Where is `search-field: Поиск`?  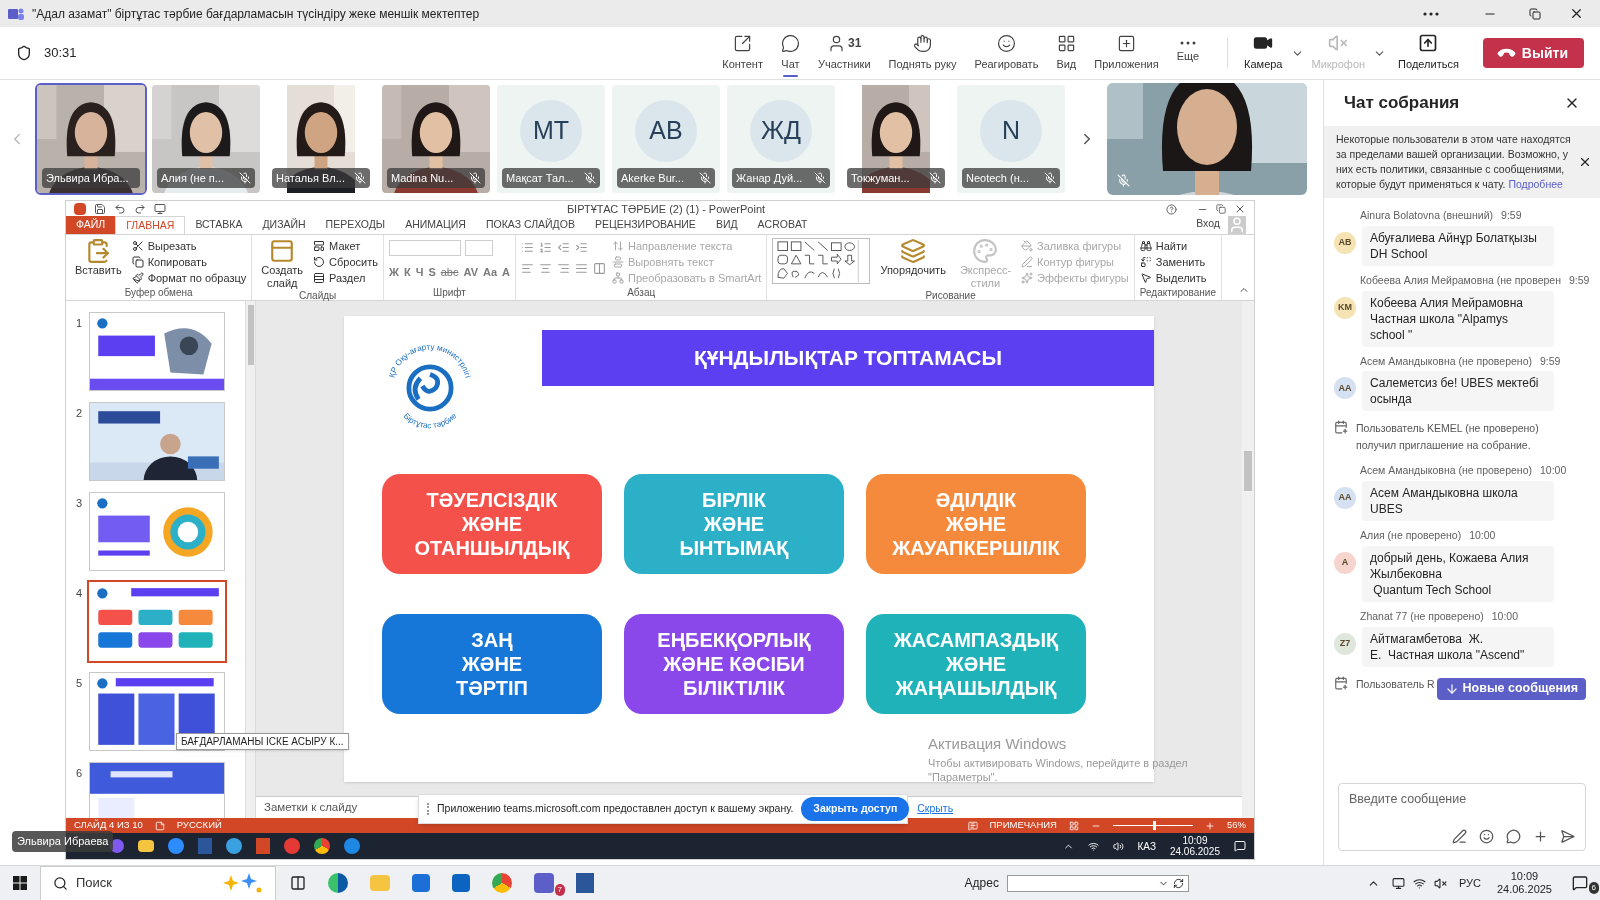 search-field: Поиск is located at coordinates (158, 882).